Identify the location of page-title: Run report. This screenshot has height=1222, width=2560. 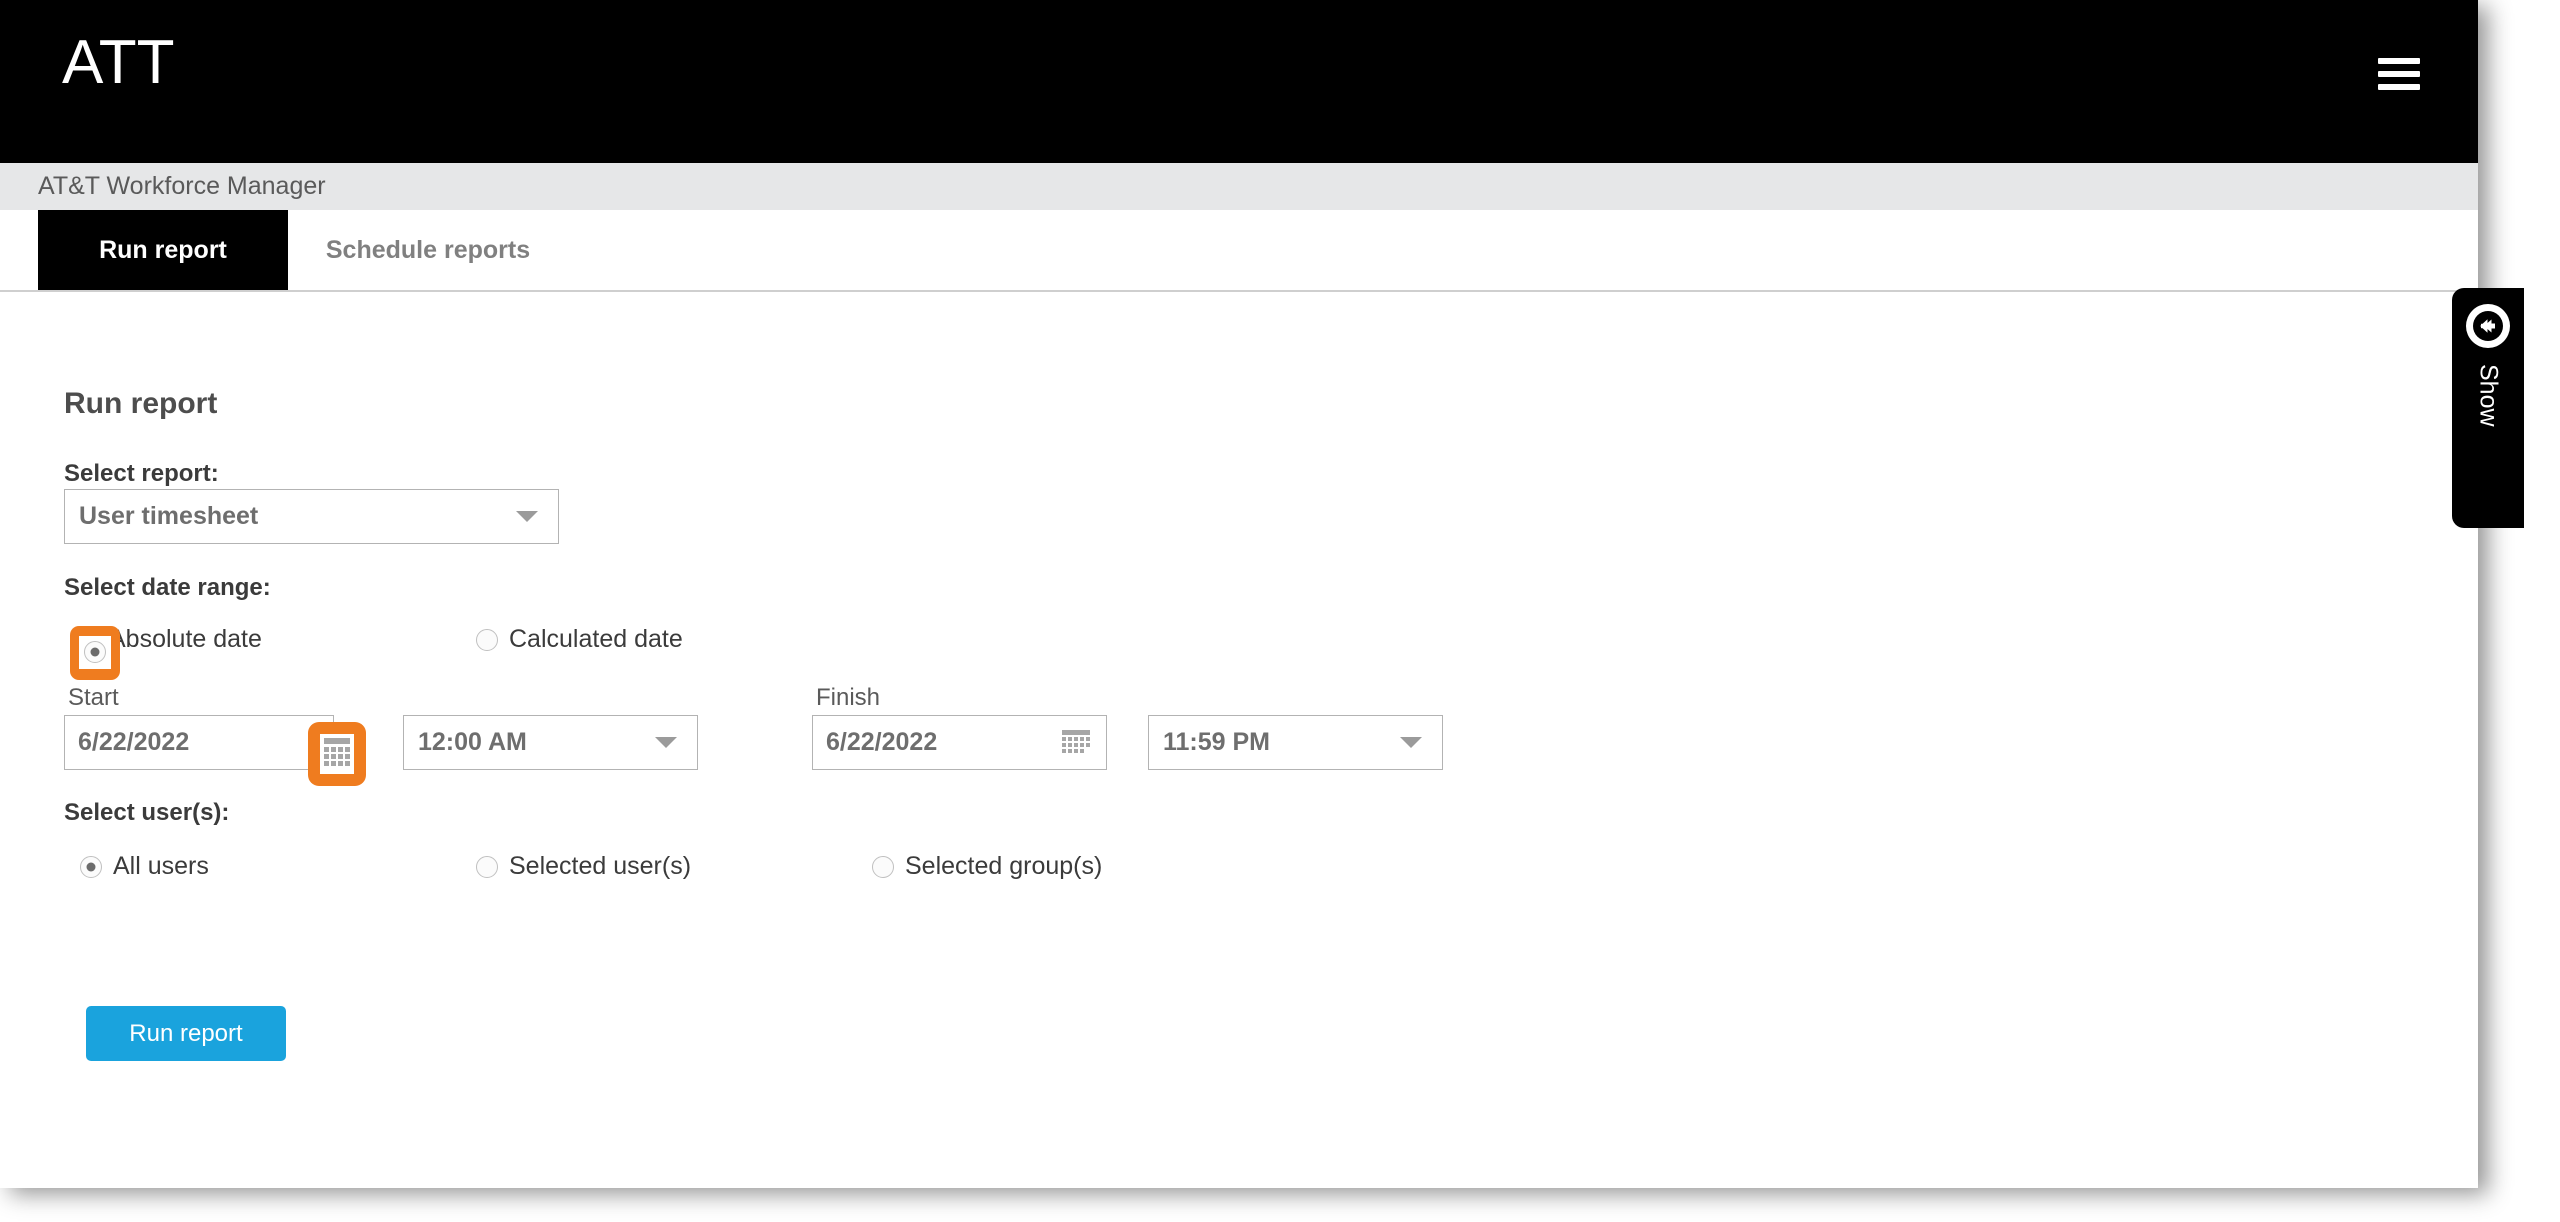
(141, 403).